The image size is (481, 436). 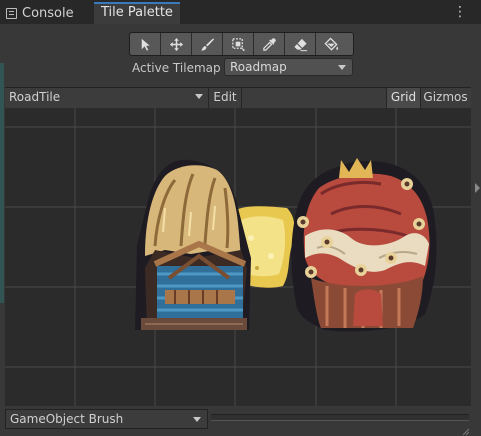 What do you see at coordinates (477, 188) in the screenshot?
I see `collapse-arrow-icon` at bounding box center [477, 188].